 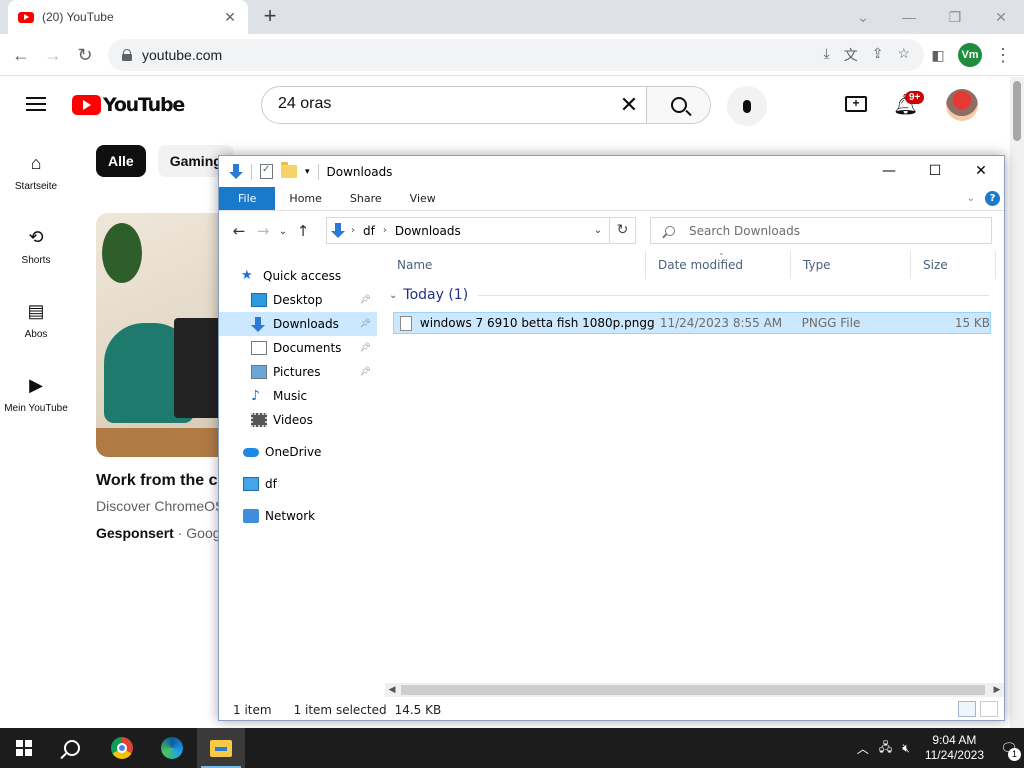 What do you see at coordinates (122, 748) in the screenshot?
I see `taskbar-chrome` at bounding box center [122, 748].